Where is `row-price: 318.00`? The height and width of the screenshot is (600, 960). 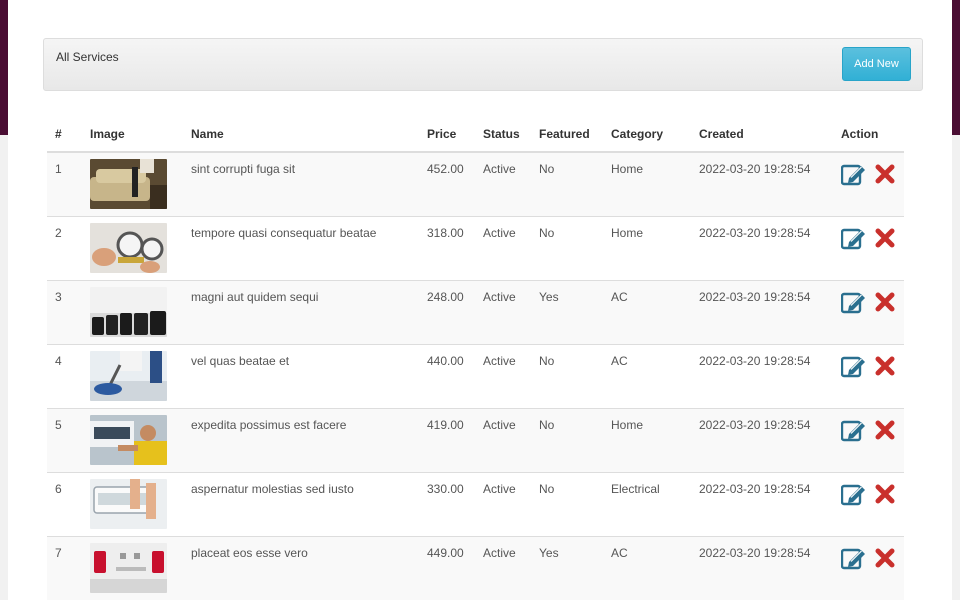 row-price: 318.00 is located at coordinates (447, 247).